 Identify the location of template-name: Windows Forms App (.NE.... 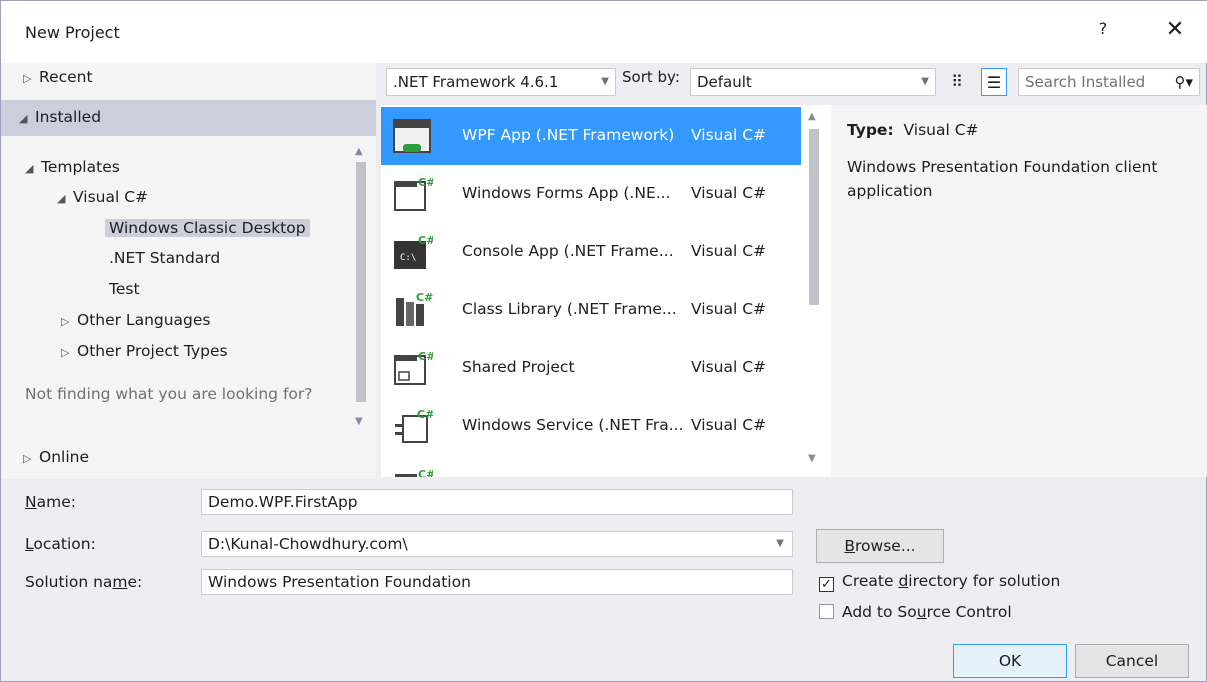
(566, 193).